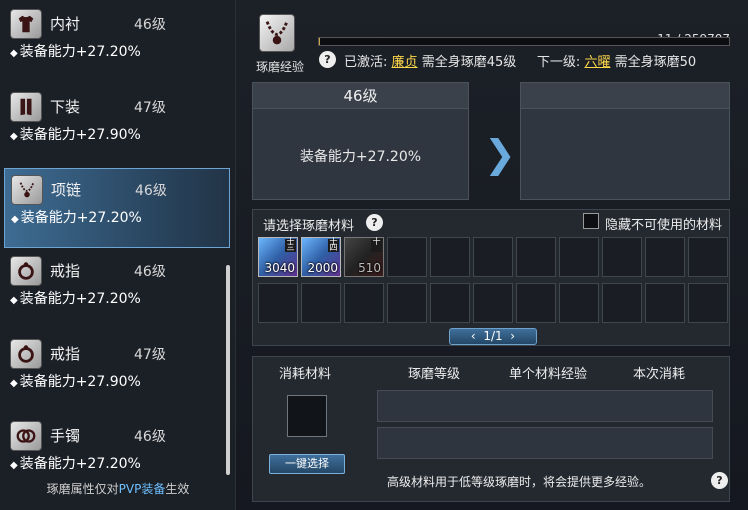 This screenshot has height=510, width=748. Describe the element at coordinates (376, 245) in the screenshot. I see `grade-tag: 十` at that location.